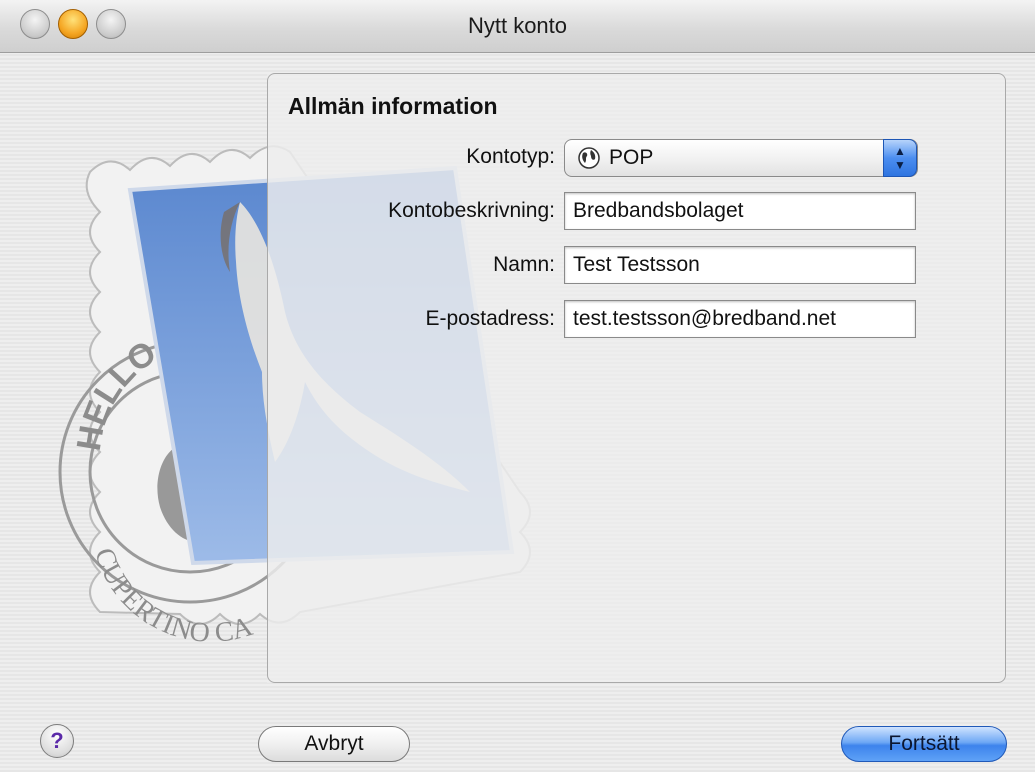 This screenshot has width=1035, height=772. What do you see at coordinates (589, 158) in the screenshot?
I see `globe-icon` at bounding box center [589, 158].